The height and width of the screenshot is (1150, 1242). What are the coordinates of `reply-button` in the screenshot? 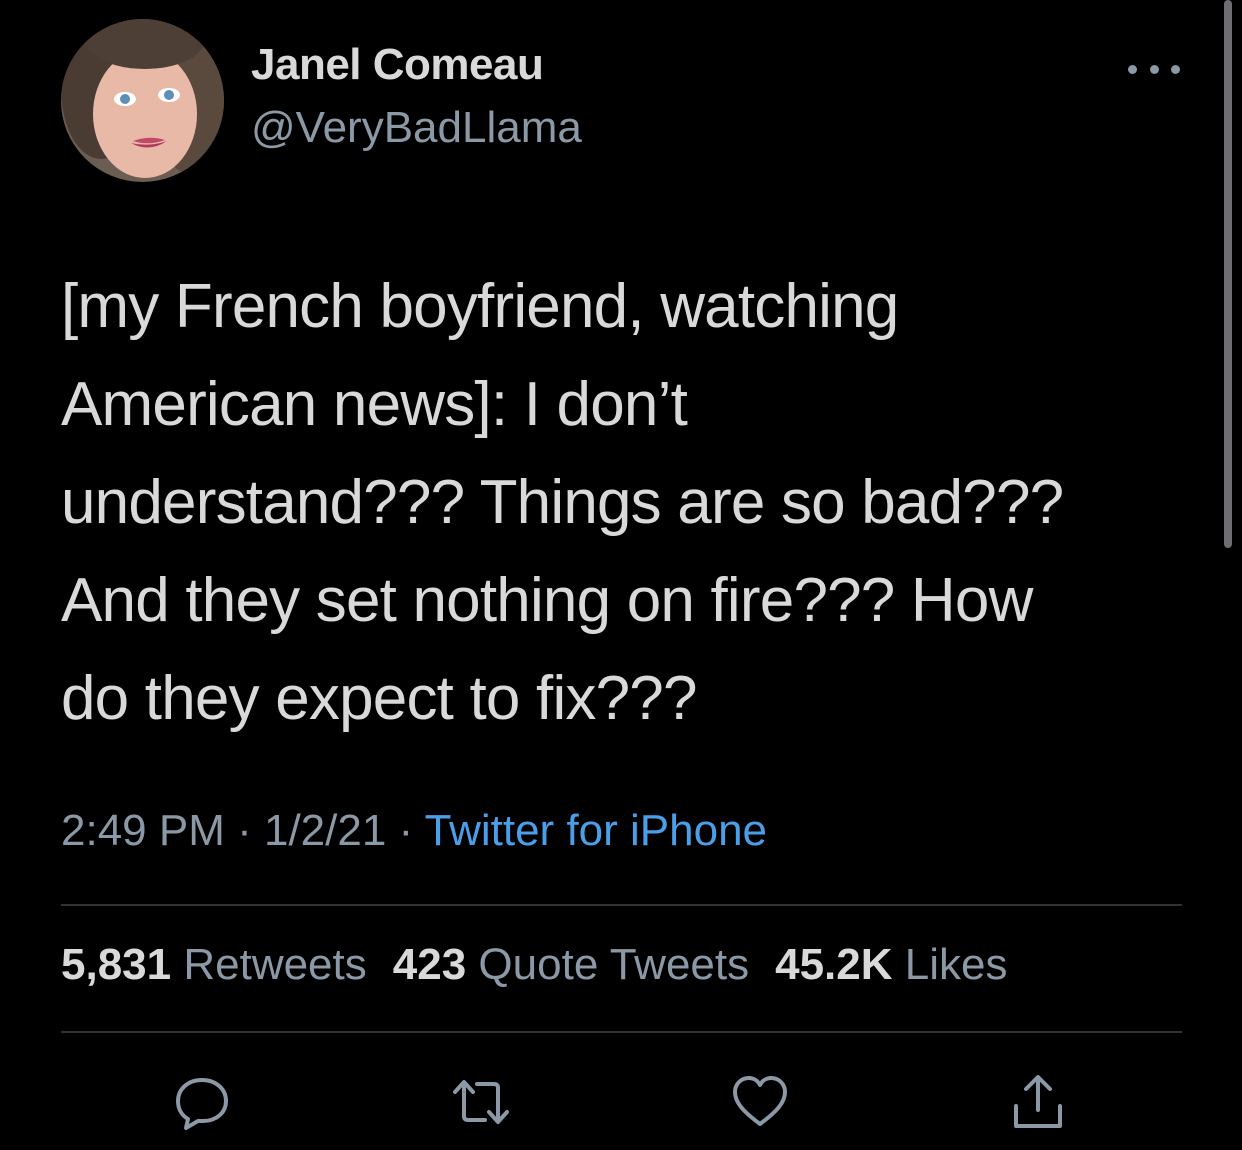 It's located at (202, 1102).